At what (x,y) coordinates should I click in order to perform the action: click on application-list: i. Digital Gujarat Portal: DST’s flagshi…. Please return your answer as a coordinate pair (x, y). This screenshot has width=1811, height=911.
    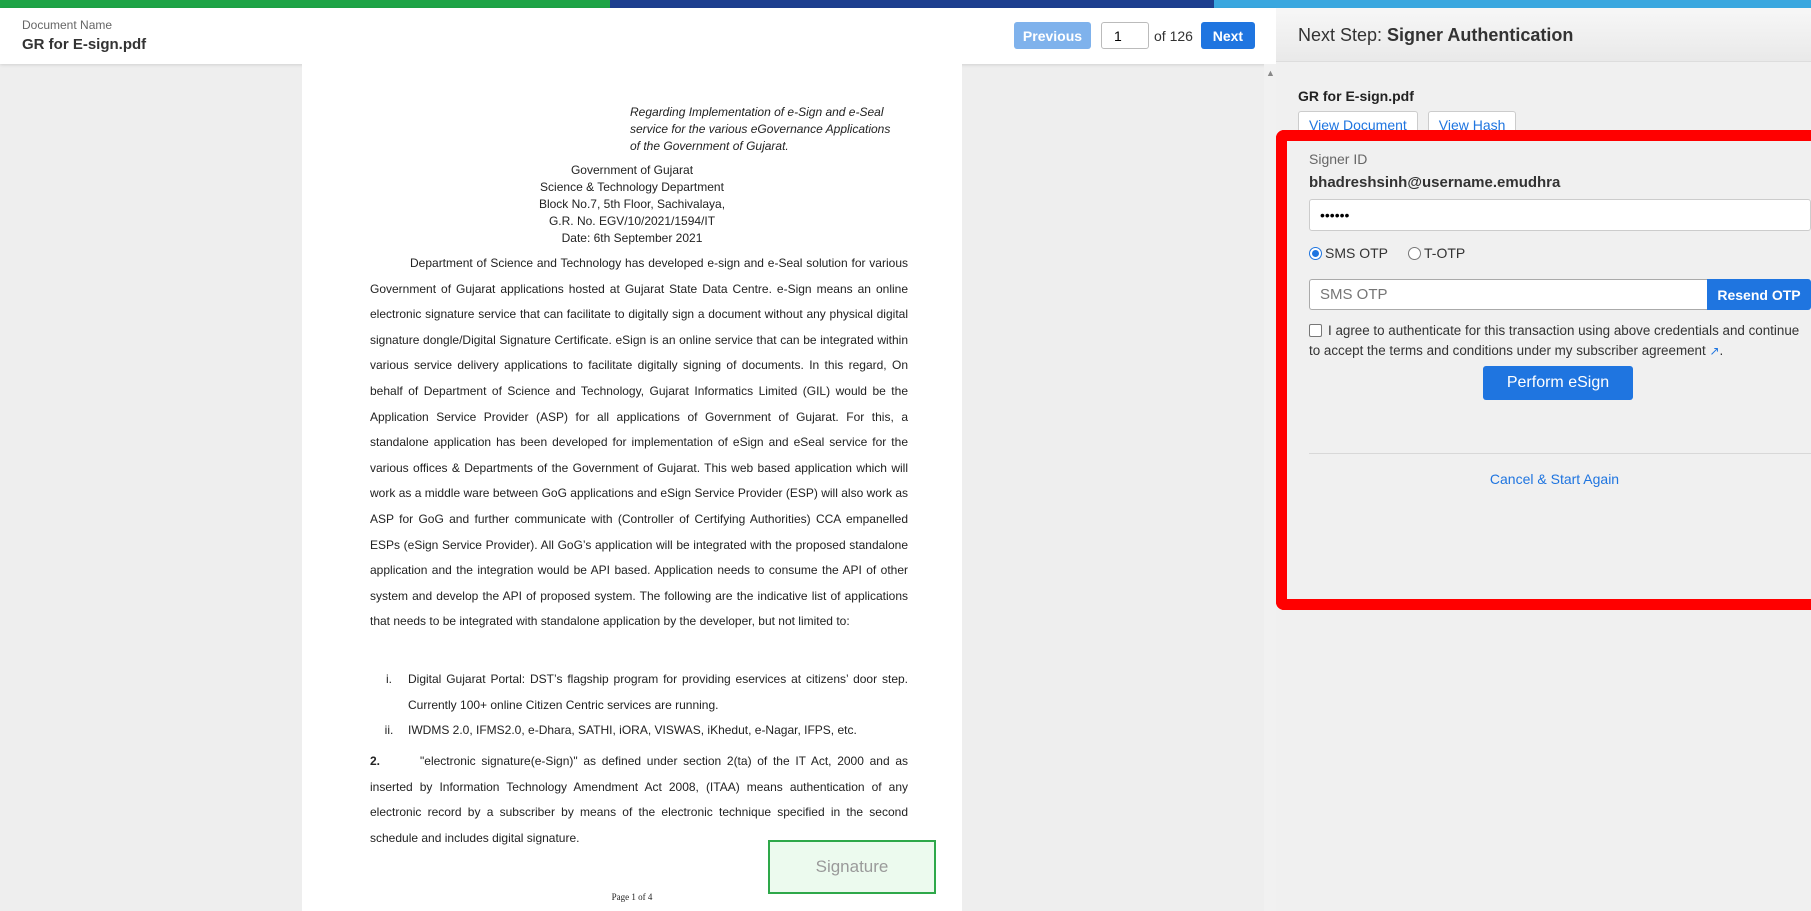
    Looking at the image, I should click on (639, 705).